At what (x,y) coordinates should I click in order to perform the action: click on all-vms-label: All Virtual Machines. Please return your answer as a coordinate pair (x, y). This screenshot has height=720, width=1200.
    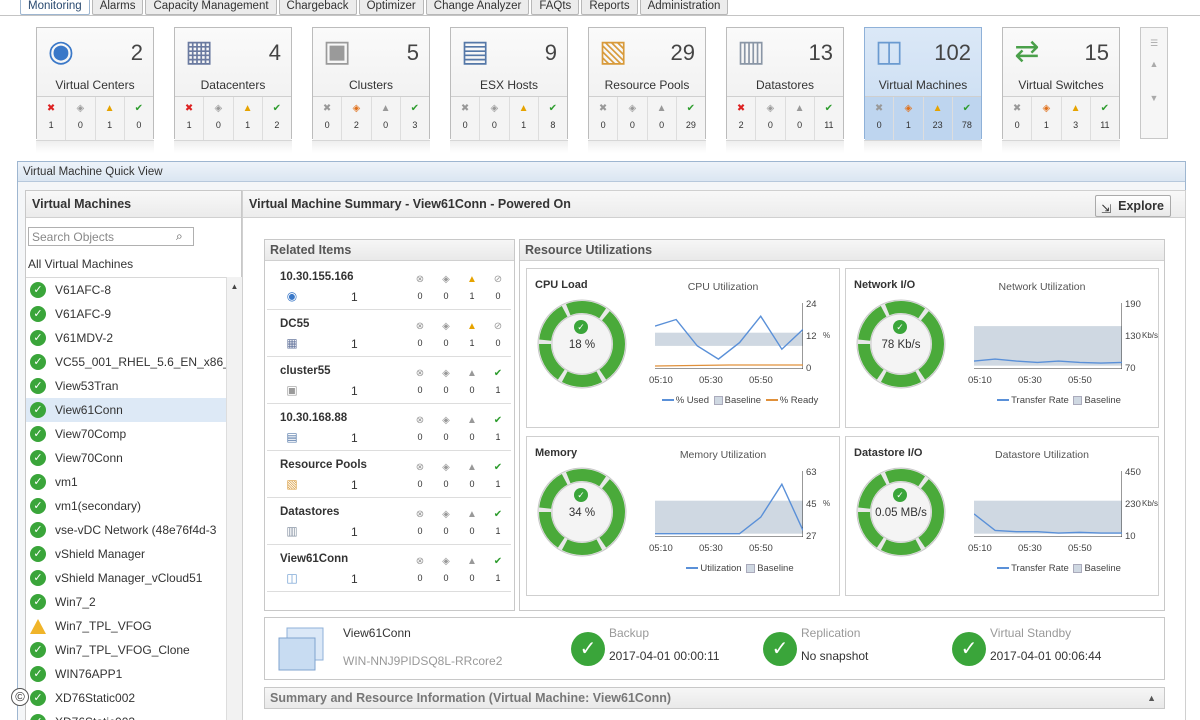
    Looking at the image, I should click on (80, 264).